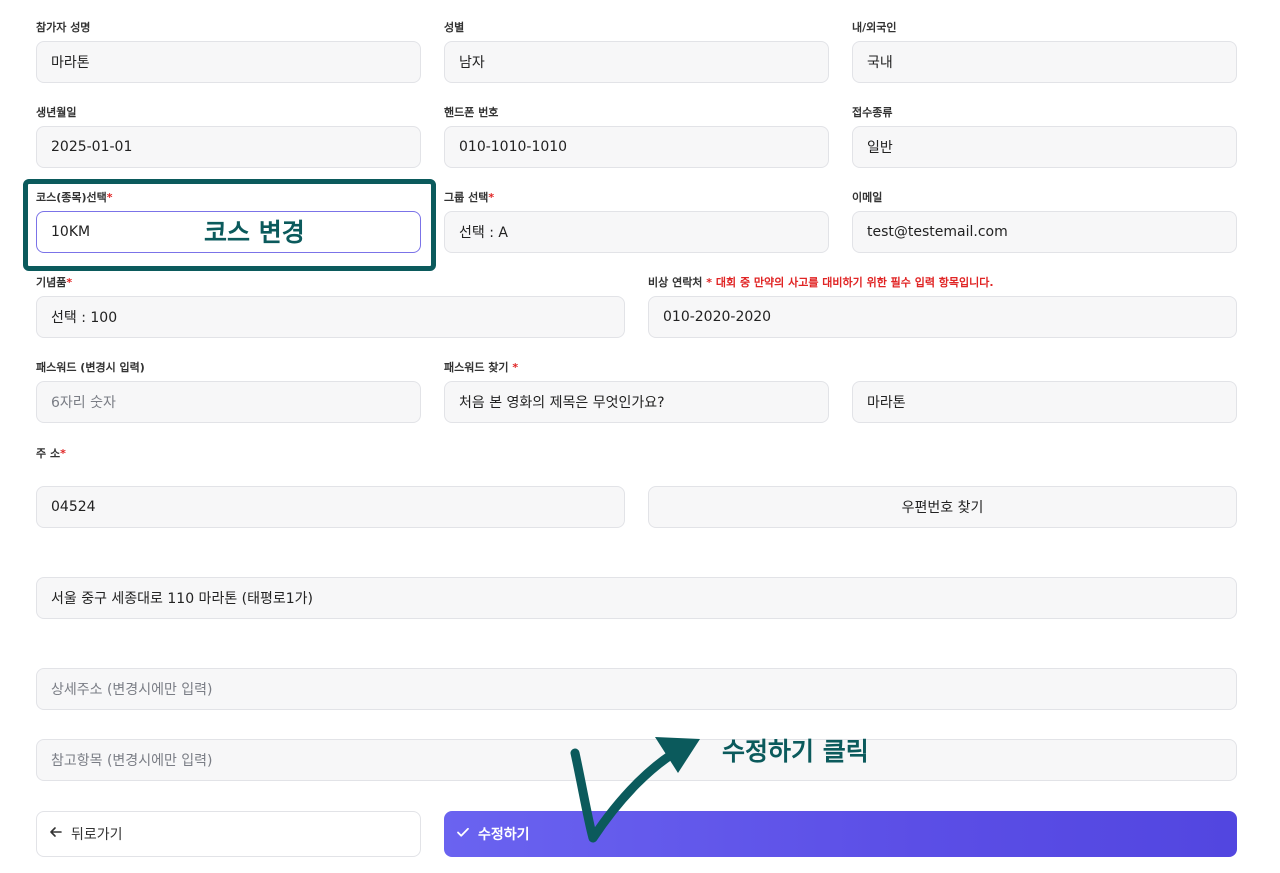 This screenshot has width=1280, height=873. What do you see at coordinates (228, 402) in the screenshot?
I see `password-field: 6자리 숫자` at bounding box center [228, 402].